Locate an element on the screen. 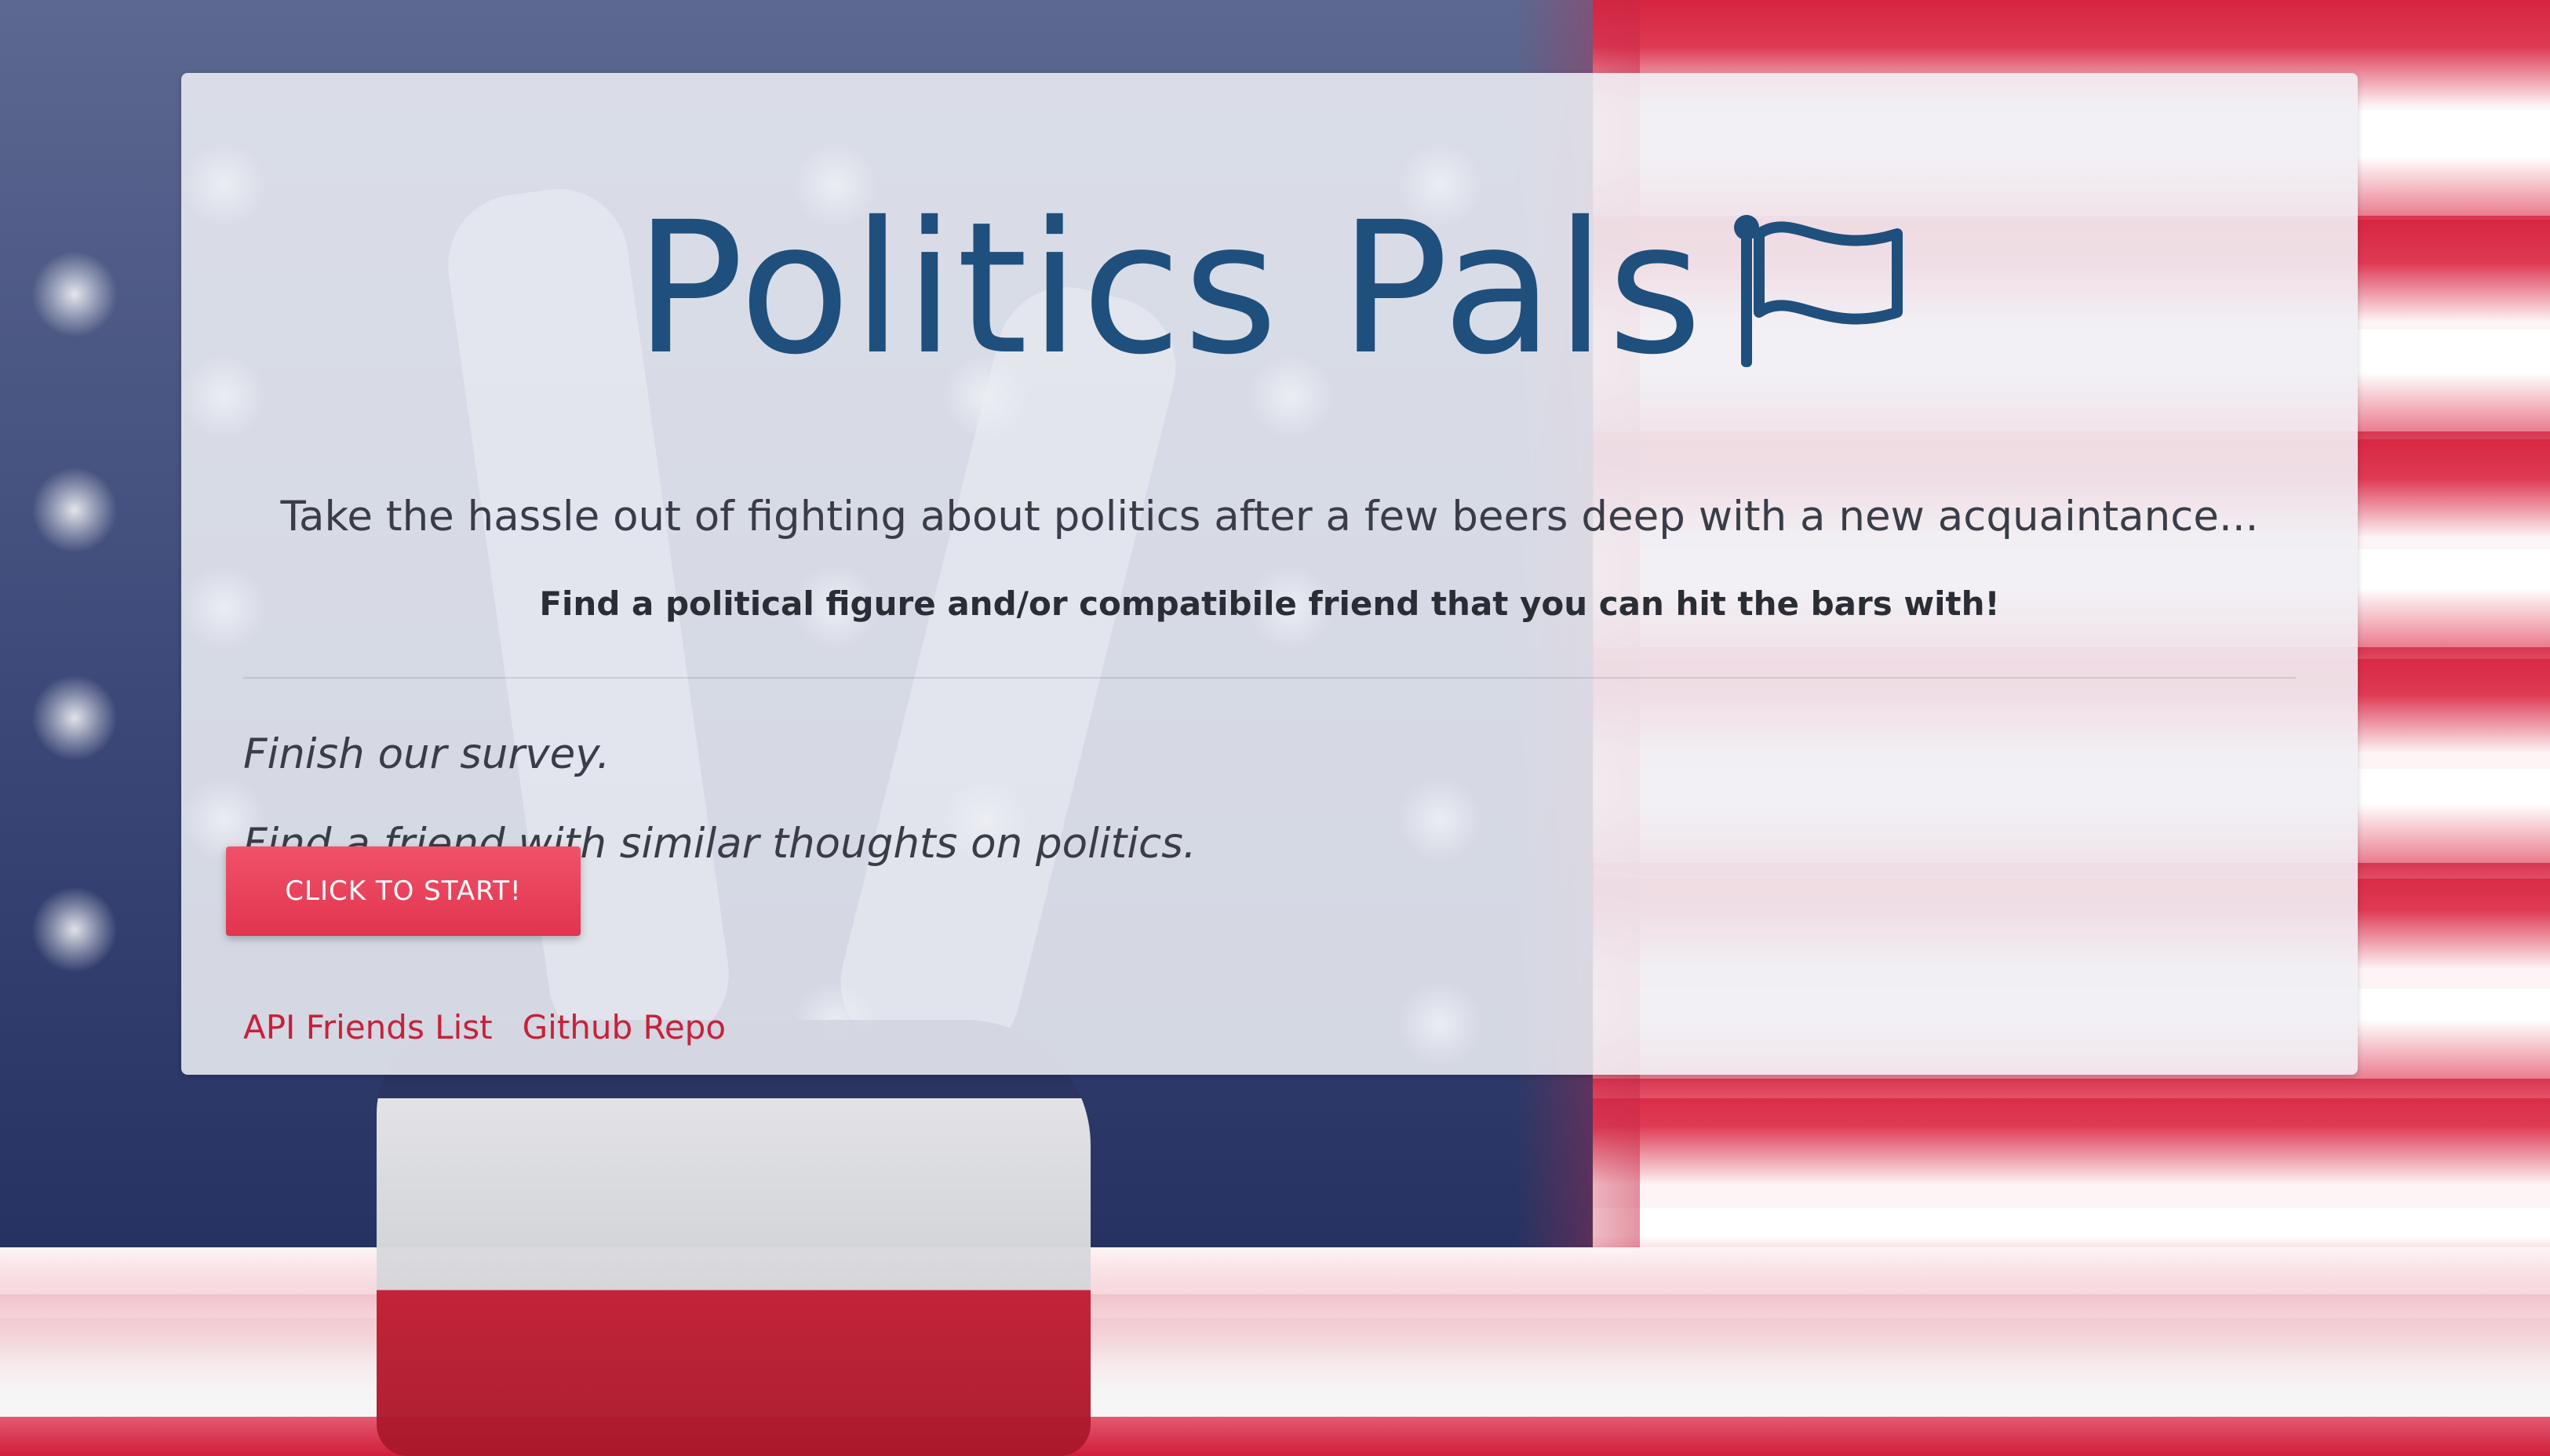  peace-sign-hand-image is located at coordinates (734, 1238).